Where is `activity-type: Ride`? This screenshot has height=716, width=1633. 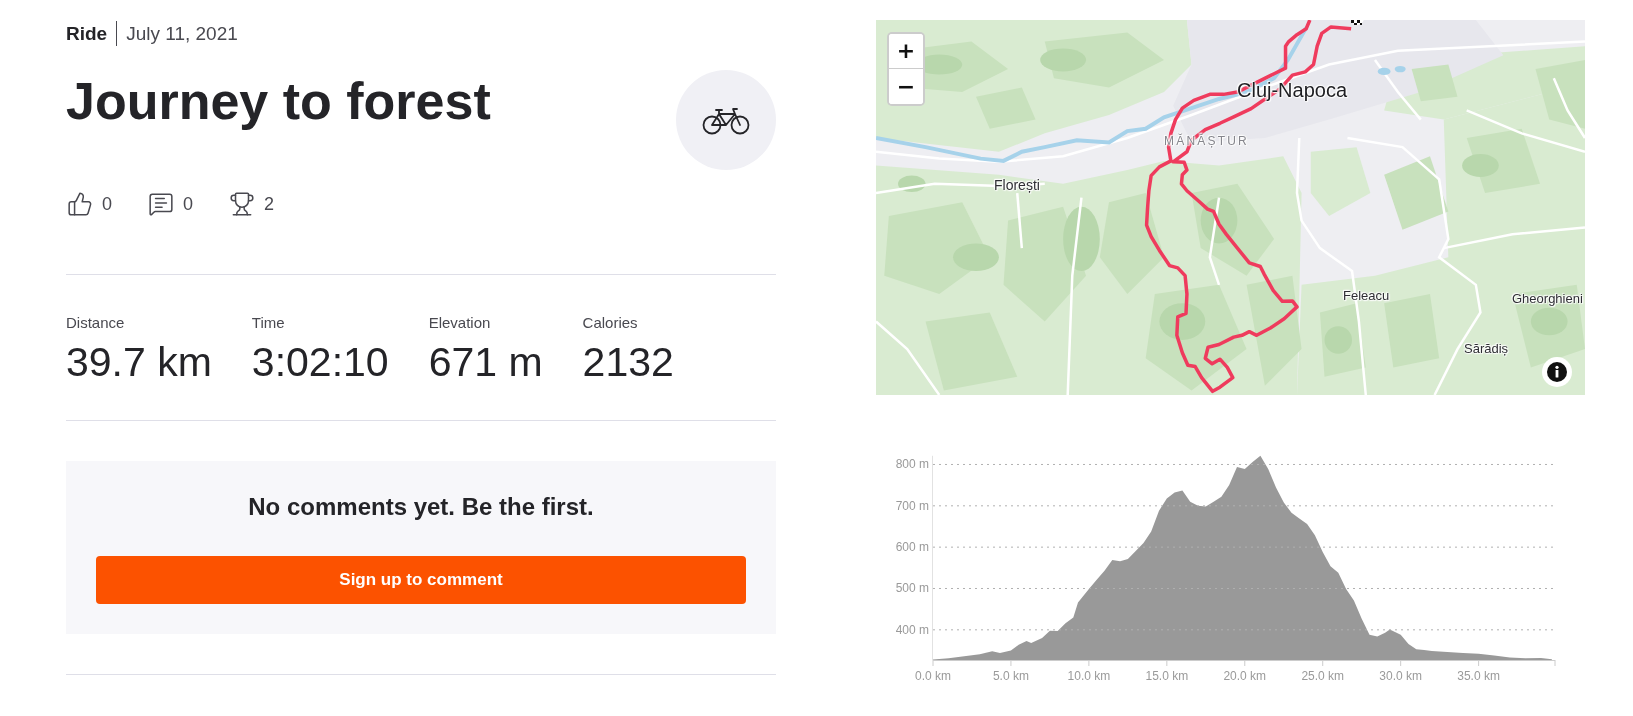 activity-type: Ride is located at coordinates (87, 33).